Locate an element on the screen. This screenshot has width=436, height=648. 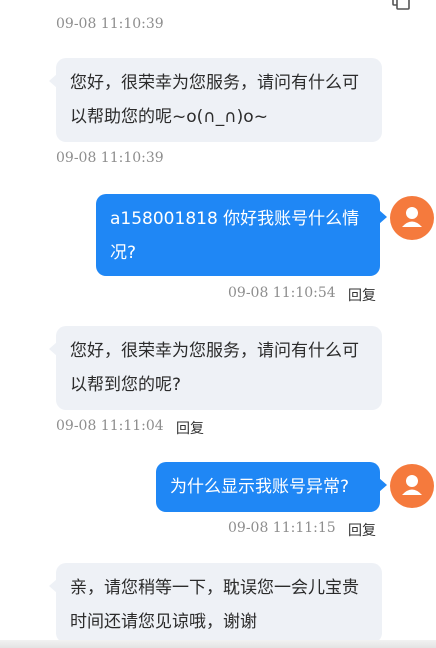
copy-icon is located at coordinates (401, 5).